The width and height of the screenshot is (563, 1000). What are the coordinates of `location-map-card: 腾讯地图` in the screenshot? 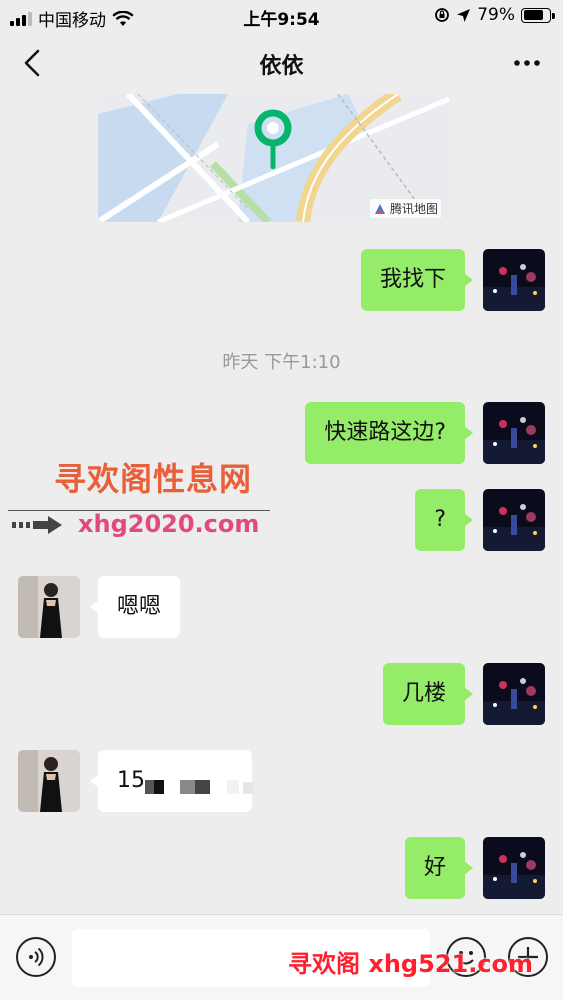 It's located at (273, 158).